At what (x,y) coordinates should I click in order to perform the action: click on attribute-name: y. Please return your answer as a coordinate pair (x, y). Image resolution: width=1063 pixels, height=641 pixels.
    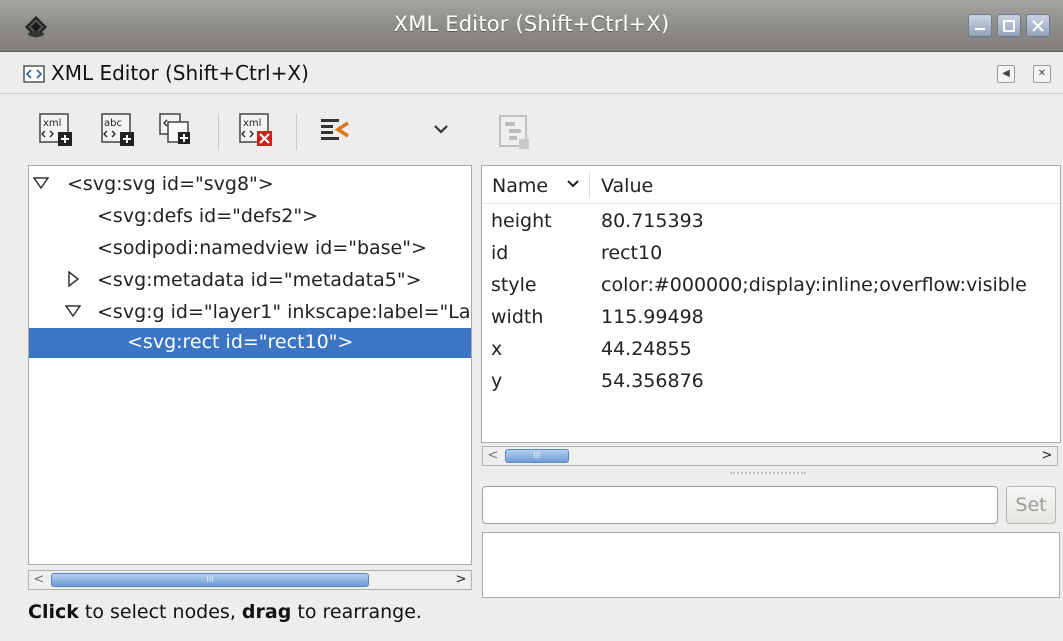
    Looking at the image, I should click on (497, 381).